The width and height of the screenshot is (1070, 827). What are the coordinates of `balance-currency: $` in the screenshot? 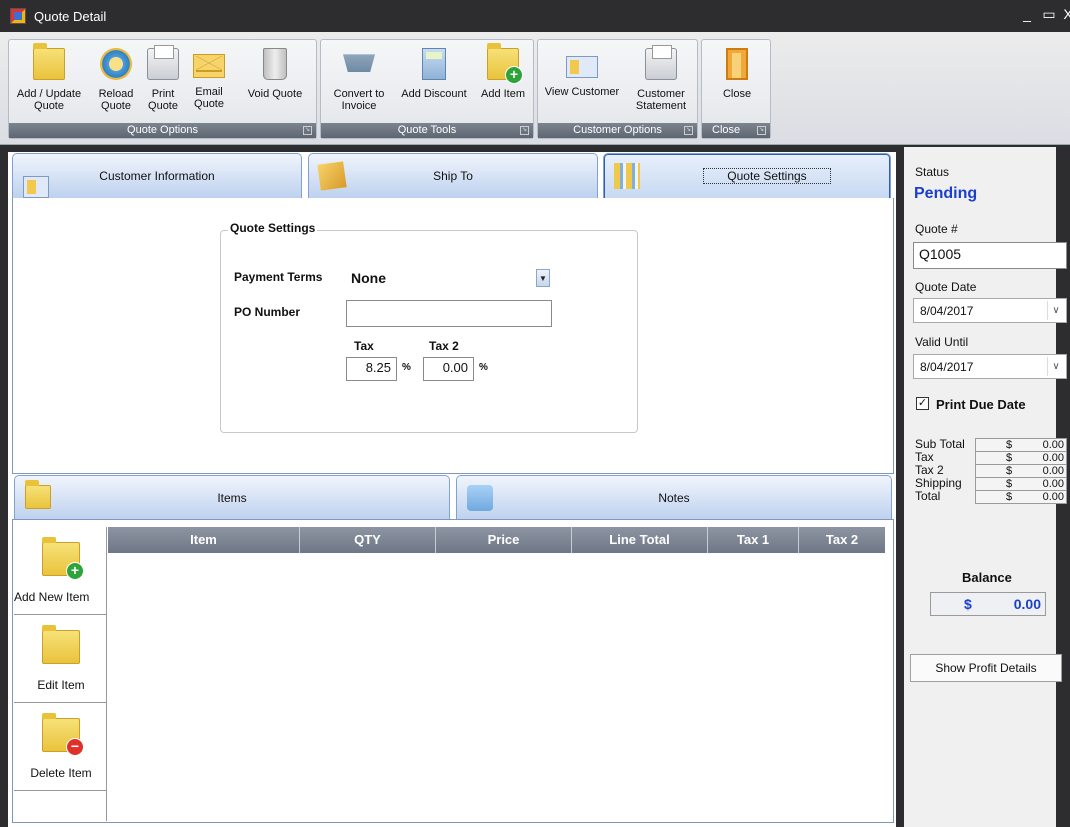 It's located at (968, 604).